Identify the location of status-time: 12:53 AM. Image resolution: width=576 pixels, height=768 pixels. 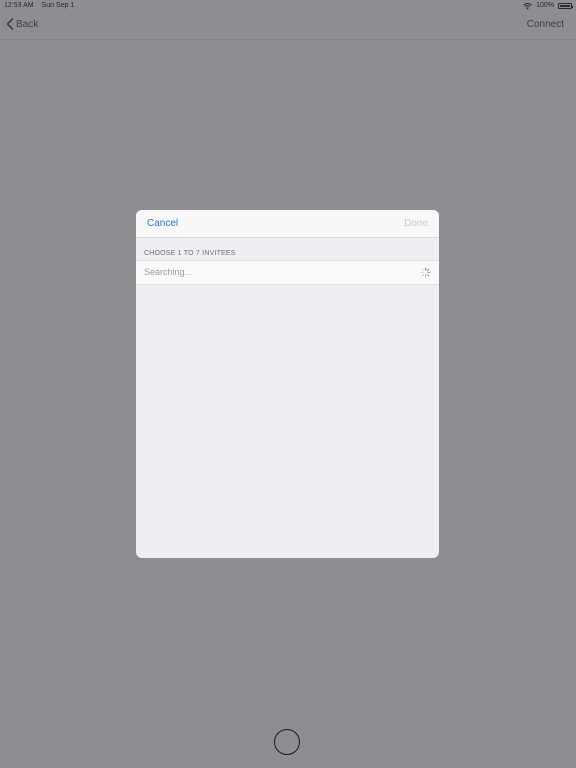
(19, 5).